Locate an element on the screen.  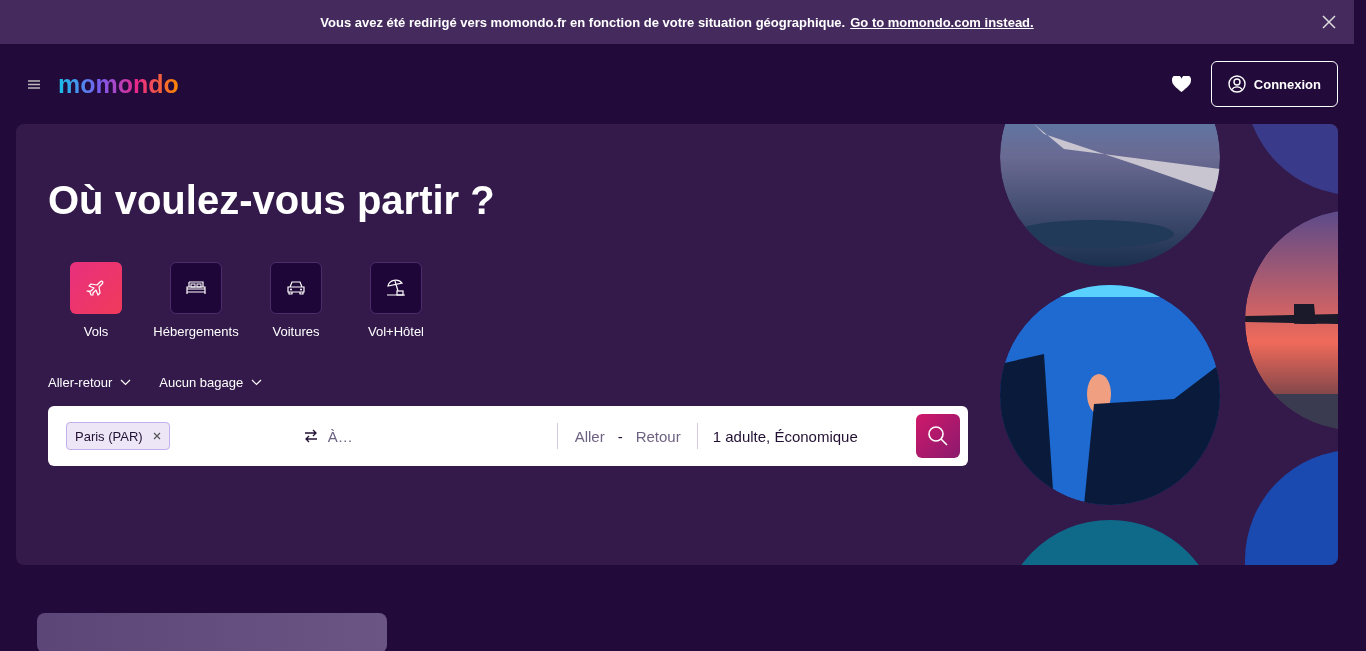
swap-icon is located at coordinates (310, 436).